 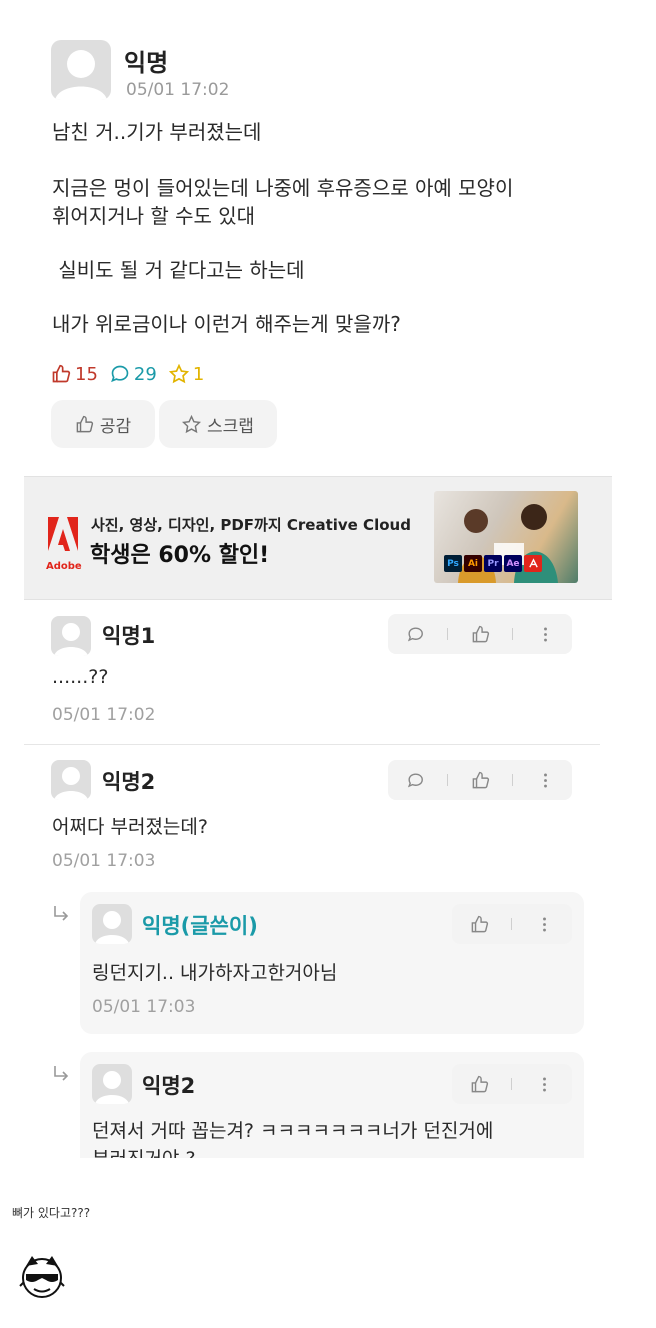 I want to click on reply-box: 익명(글쓴이) 링던지기.. 내가하자고한거아님 05/01 17:03, so click(x=332, y=963).